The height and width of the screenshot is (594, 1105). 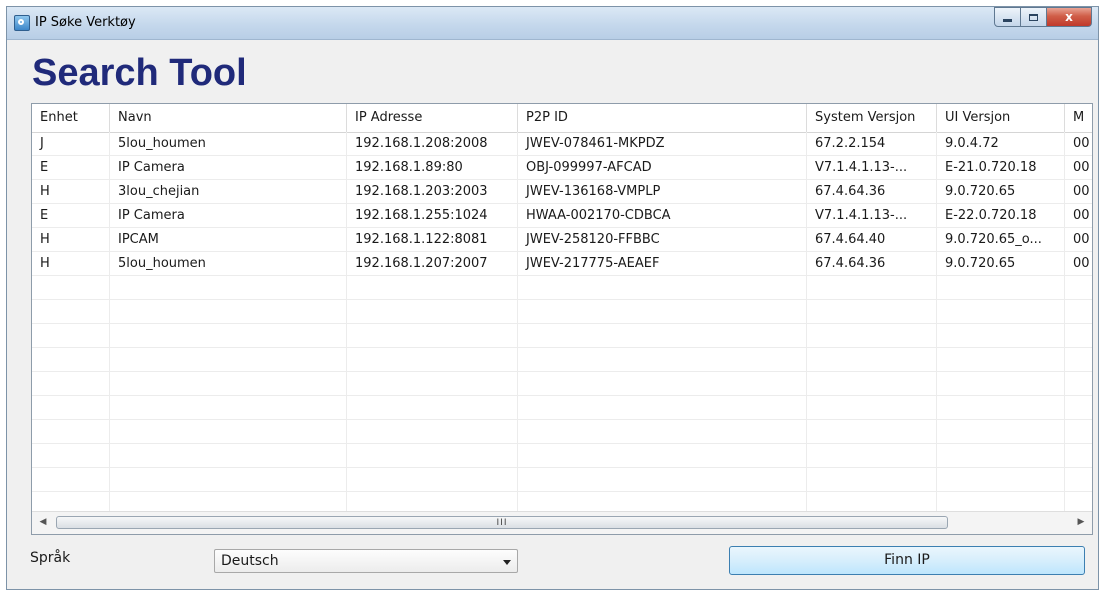 I want to click on table-cell: JWEV-217775-AEAEF, so click(x=662, y=263).